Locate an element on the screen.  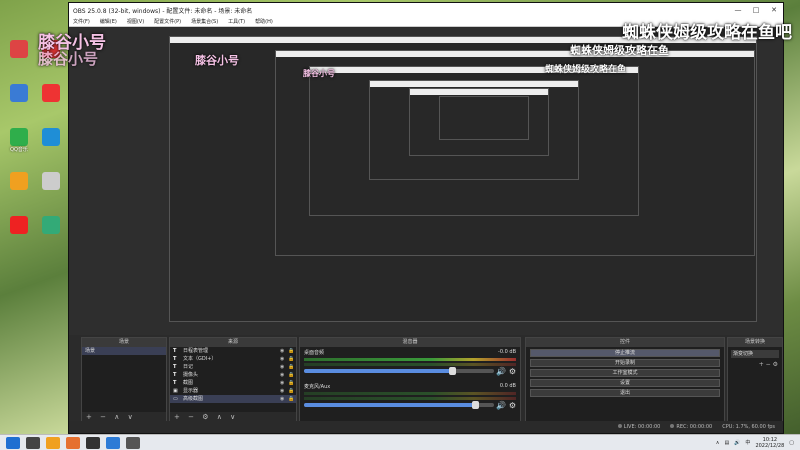
source-item: T 文本（GDI+） ◉ 🔒 is located at coordinates (233, 359).